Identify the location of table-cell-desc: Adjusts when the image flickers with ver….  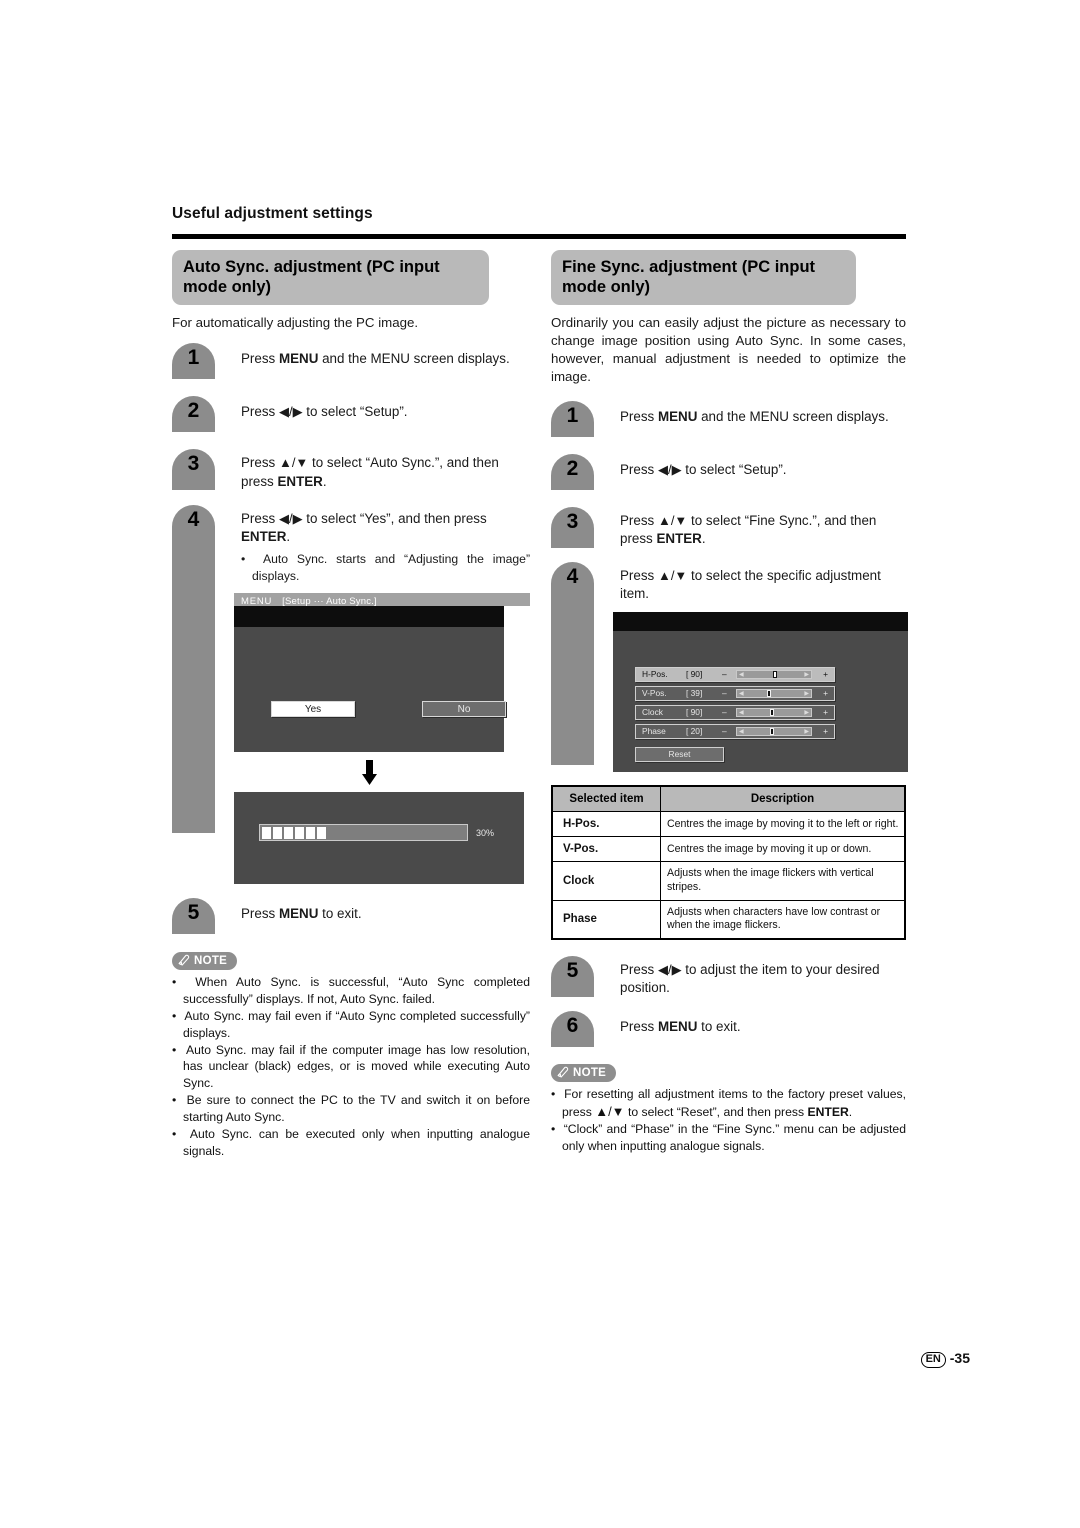
(783, 881).